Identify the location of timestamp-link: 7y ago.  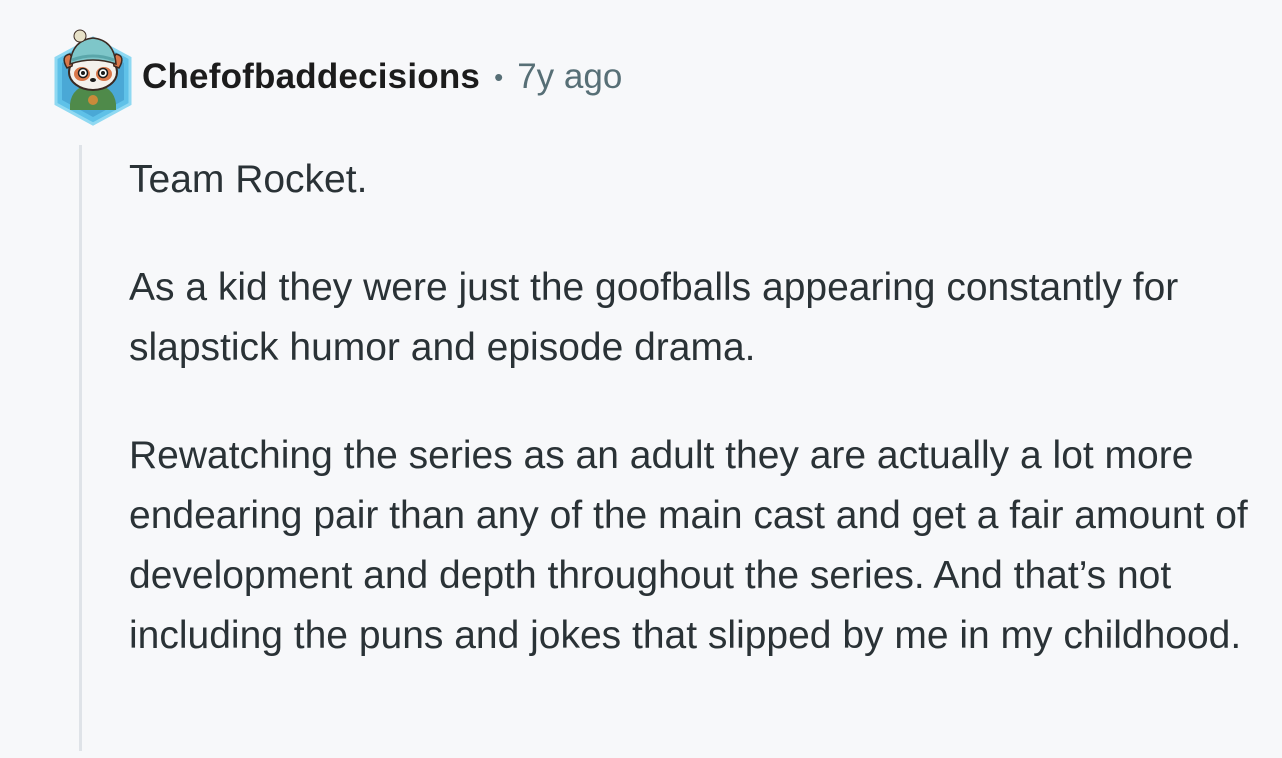
(569, 77).